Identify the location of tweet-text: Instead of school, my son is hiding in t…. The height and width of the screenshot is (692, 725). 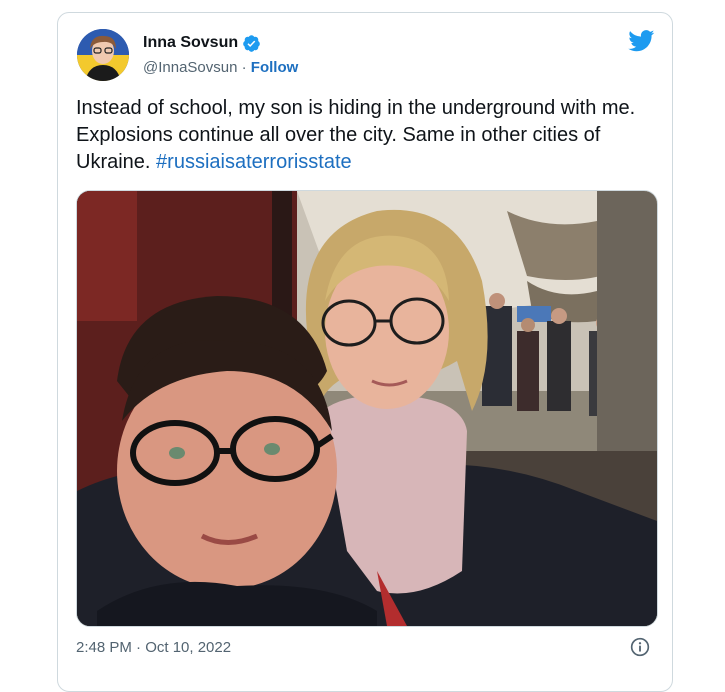
(361, 135).